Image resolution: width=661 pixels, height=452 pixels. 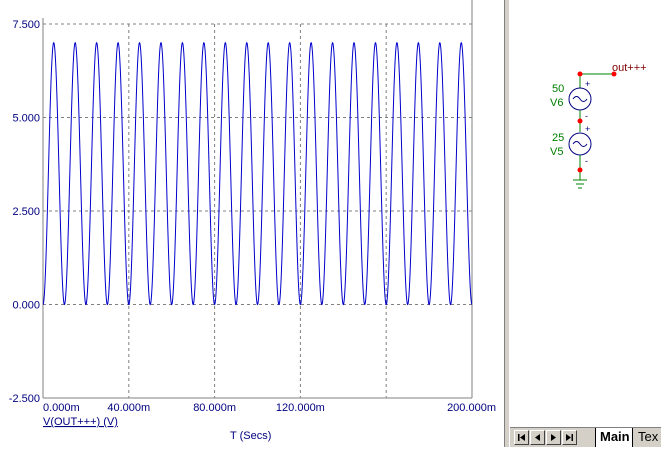 I want to click on first-page-button, so click(x=521, y=437).